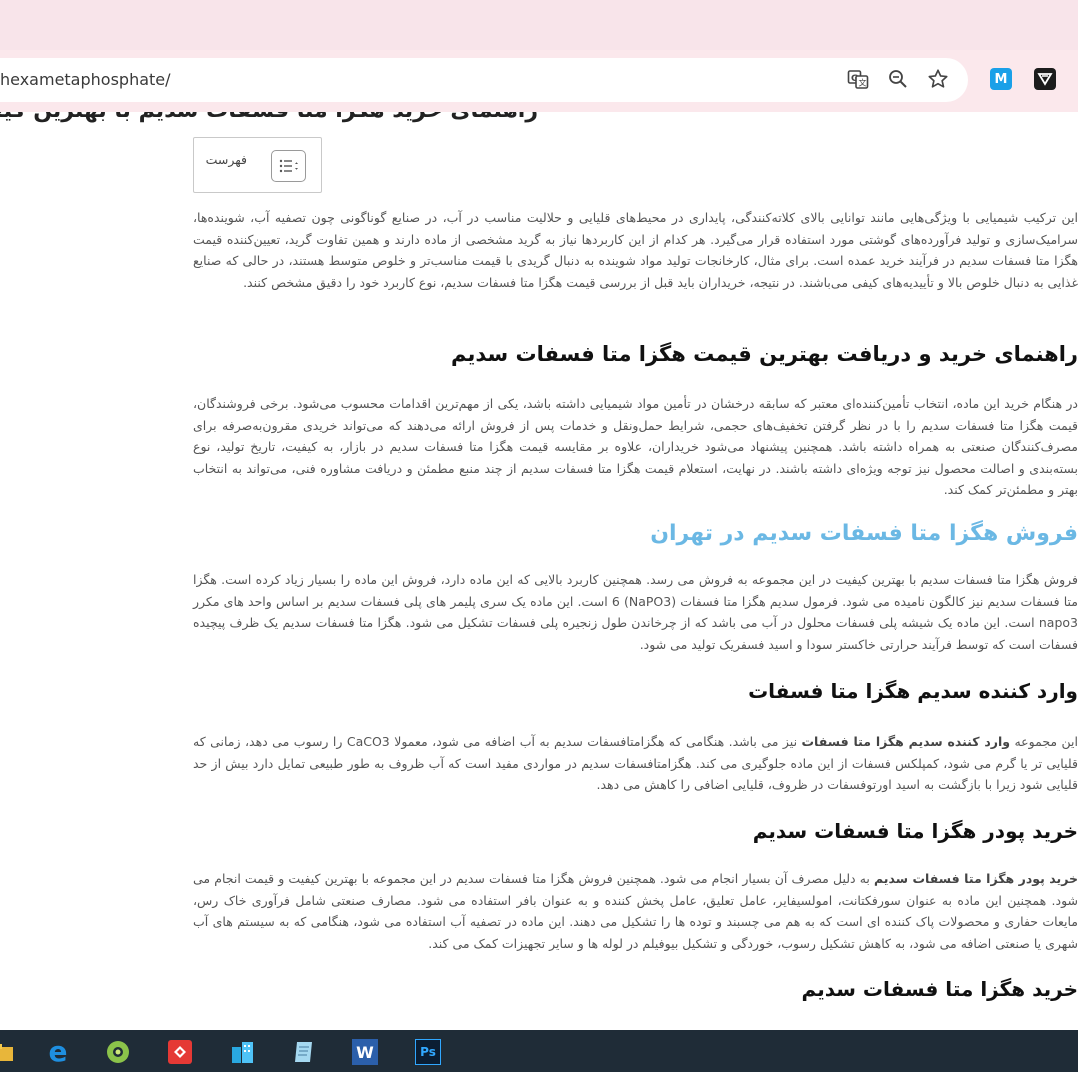 Image resolution: width=1078 pixels, height=1072 pixels. I want to click on address-bar-url: hexametaphosphate/, so click(85, 79).